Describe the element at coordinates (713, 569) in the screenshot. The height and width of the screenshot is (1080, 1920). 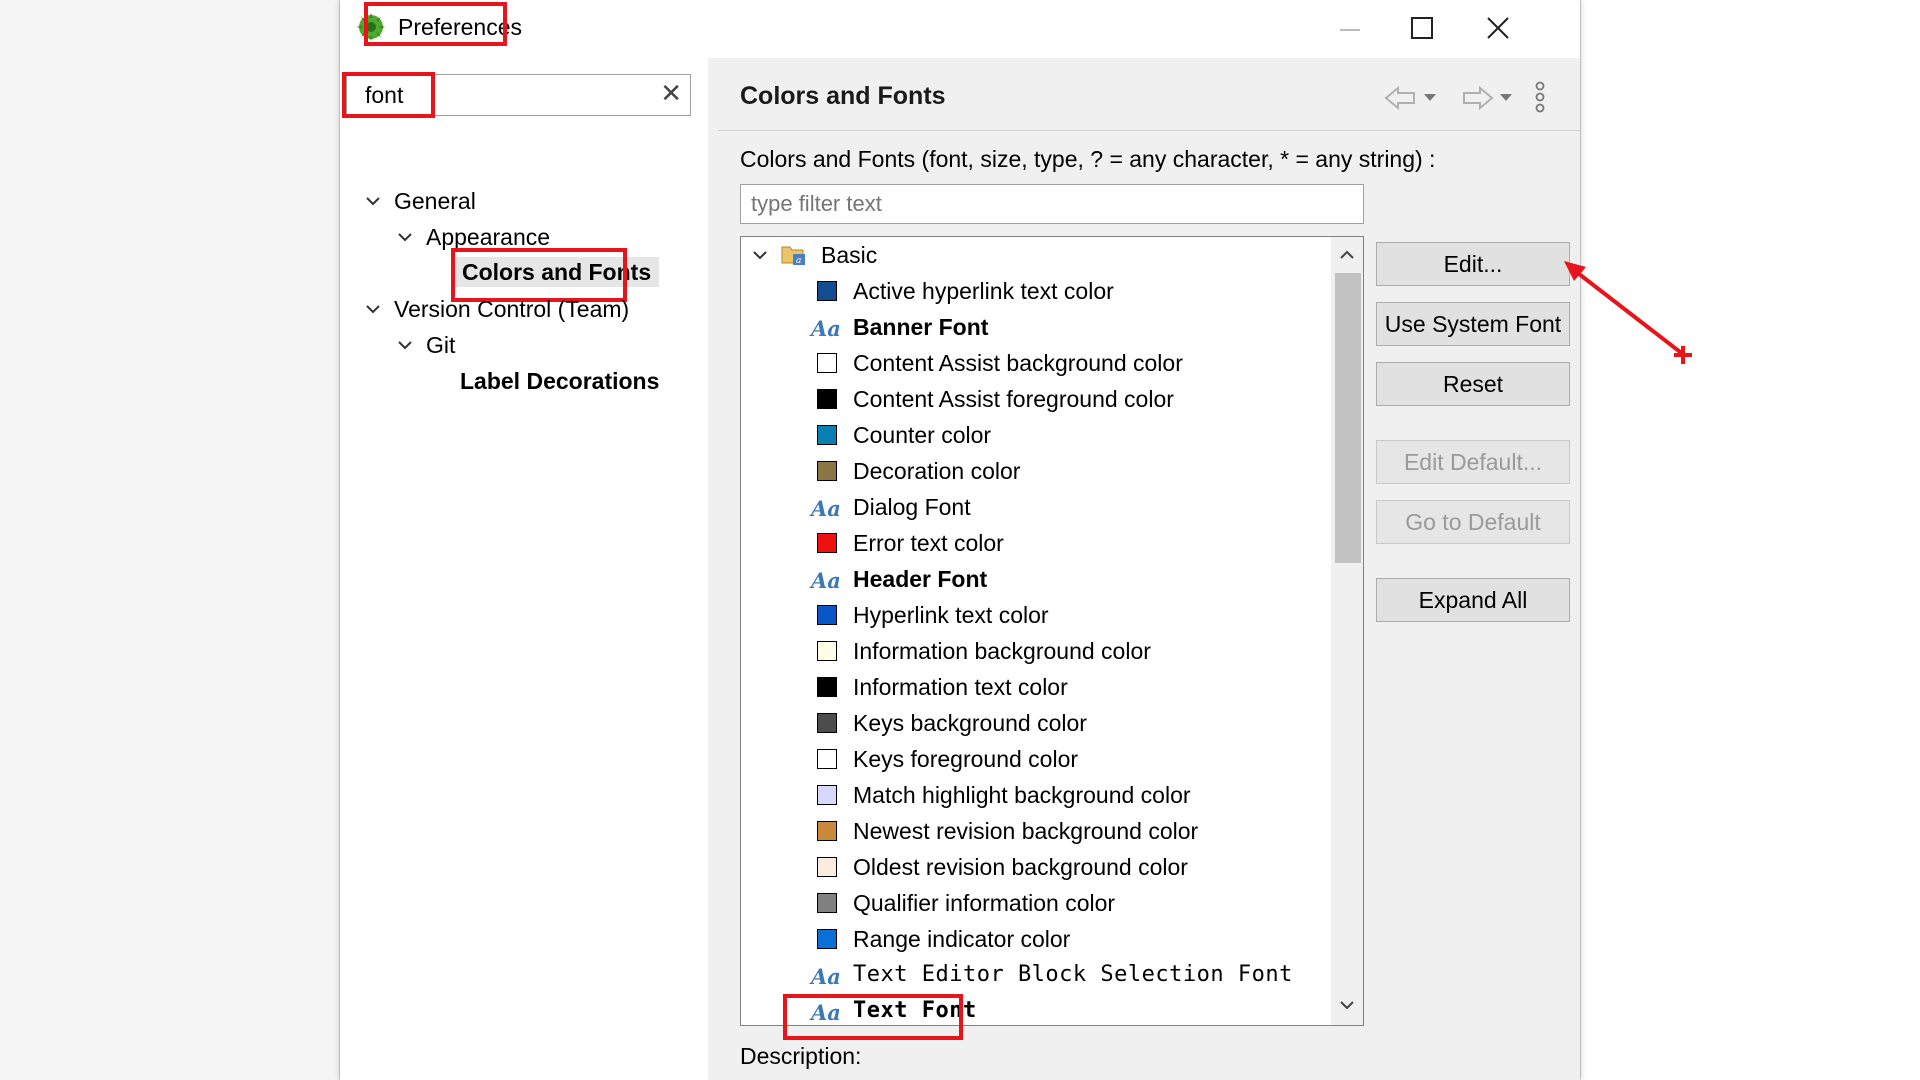
I see `pane-splitter` at that location.